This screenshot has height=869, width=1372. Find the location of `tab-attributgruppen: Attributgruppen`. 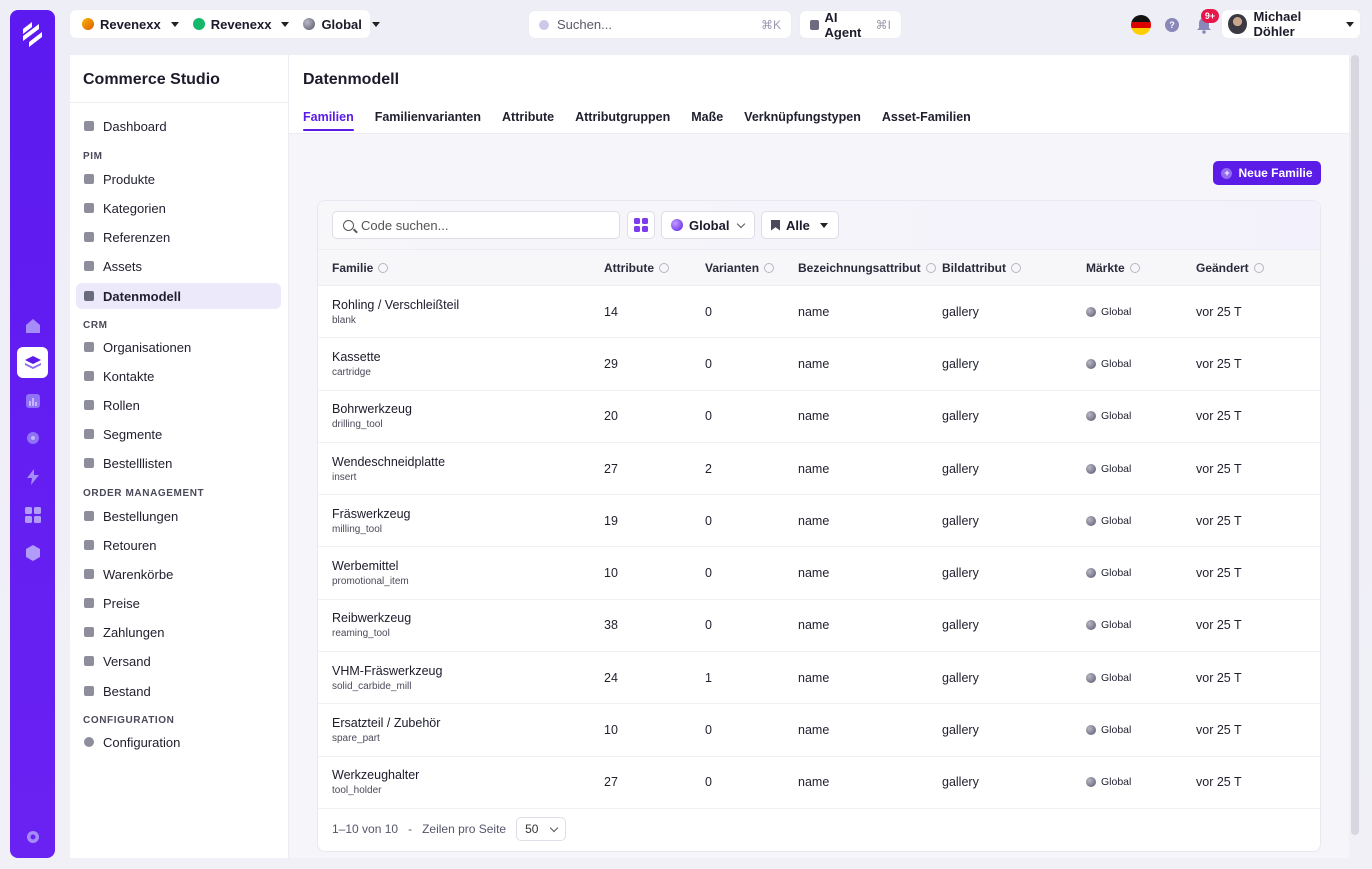

tab-attributgruppen: Attributgruppen is located at coordinates (622, 120).